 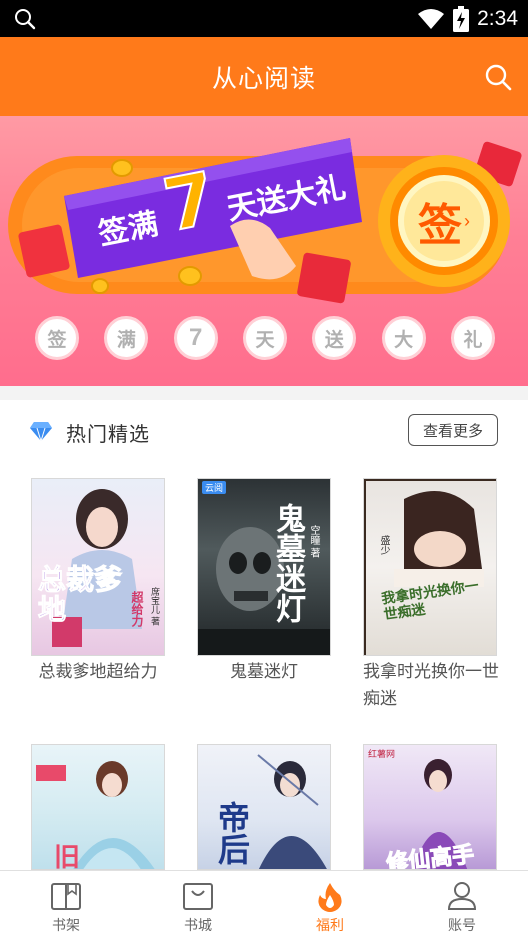 What do you see at coordinates (126, 338) in the screenshot?
I see `sign-day: 满` at bounding box center [126, 338].